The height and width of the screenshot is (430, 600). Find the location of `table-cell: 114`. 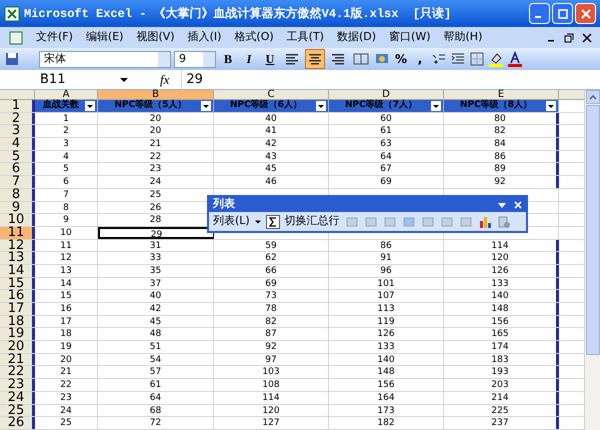

table-cell: 114 is located at coordinates (271, 398).